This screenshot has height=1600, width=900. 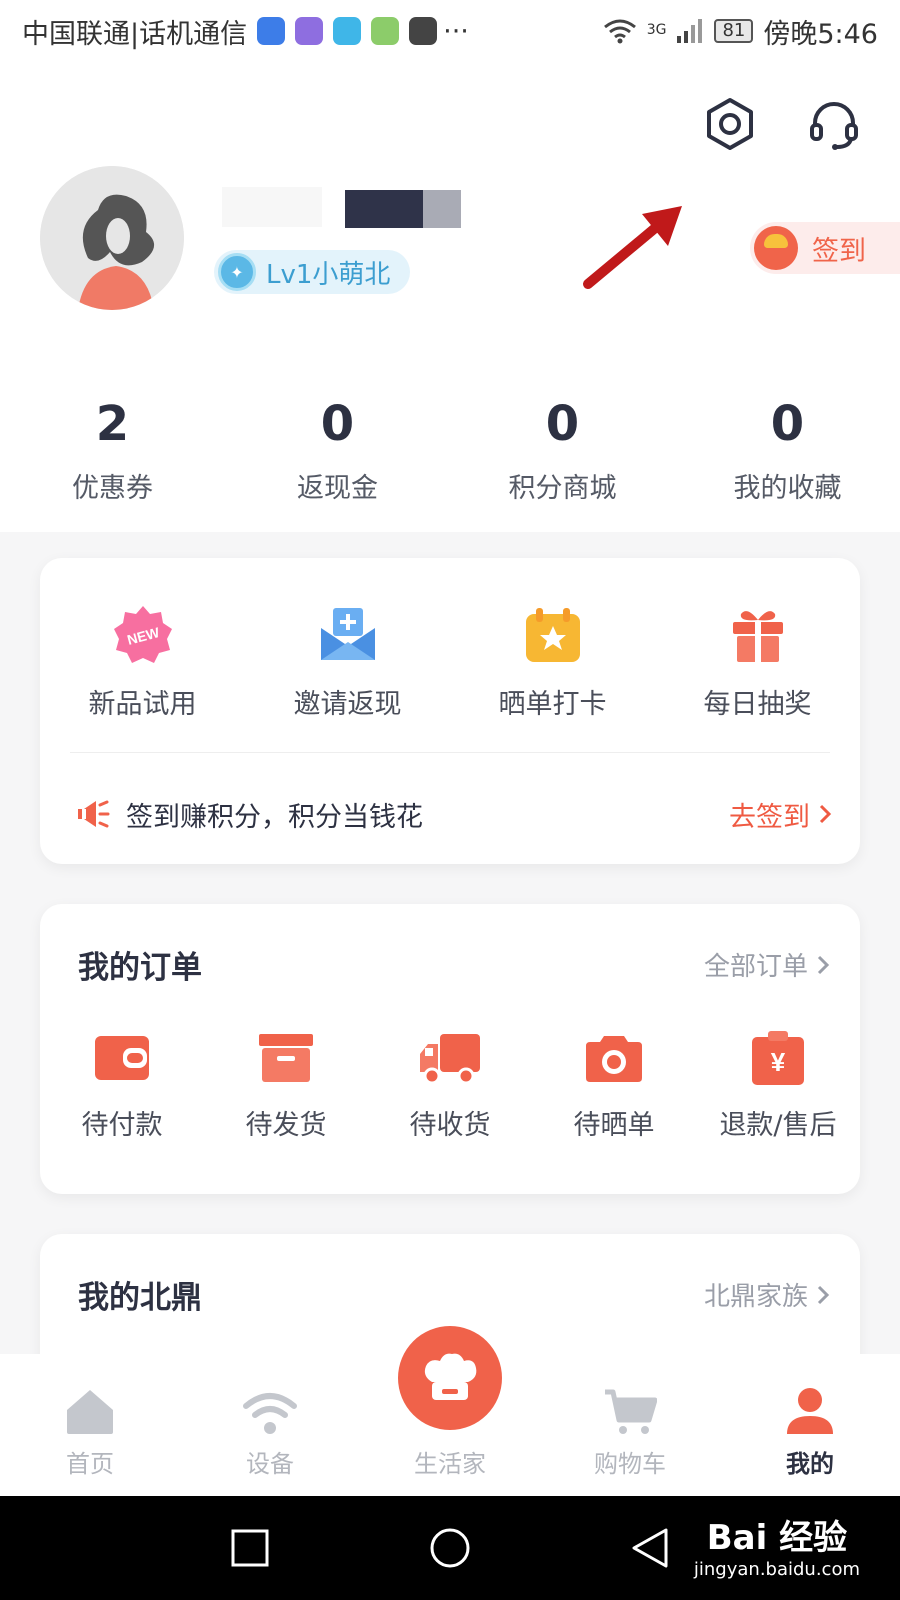 I want to click on go-signin-label: 去签到, so click(x=769, y=817).